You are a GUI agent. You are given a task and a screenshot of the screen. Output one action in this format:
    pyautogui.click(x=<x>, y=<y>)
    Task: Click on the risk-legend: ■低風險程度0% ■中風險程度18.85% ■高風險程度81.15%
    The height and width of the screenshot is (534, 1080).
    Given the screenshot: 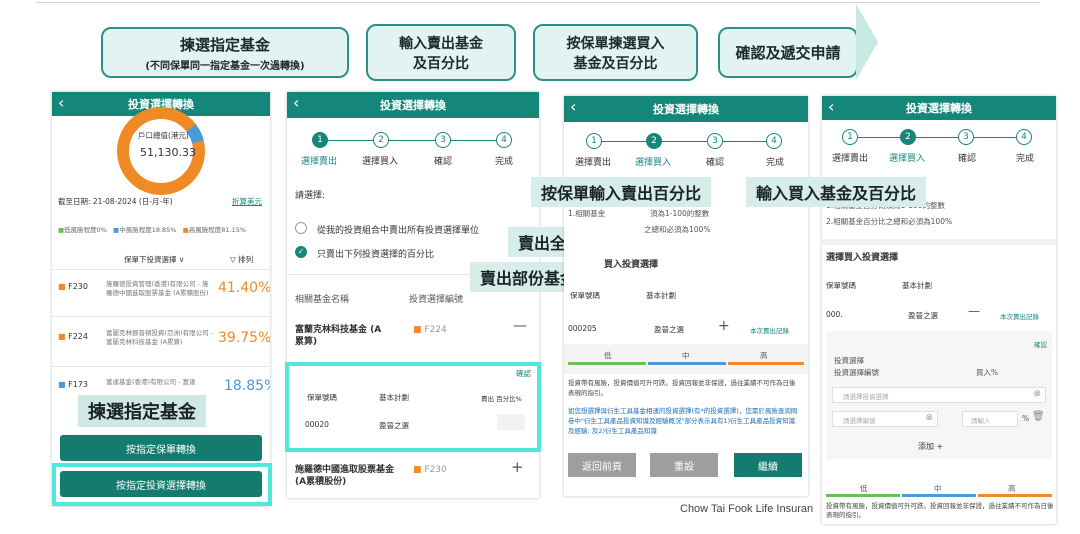 What is the action you would take?
    pyautogui.click(x=152, y=230)
    